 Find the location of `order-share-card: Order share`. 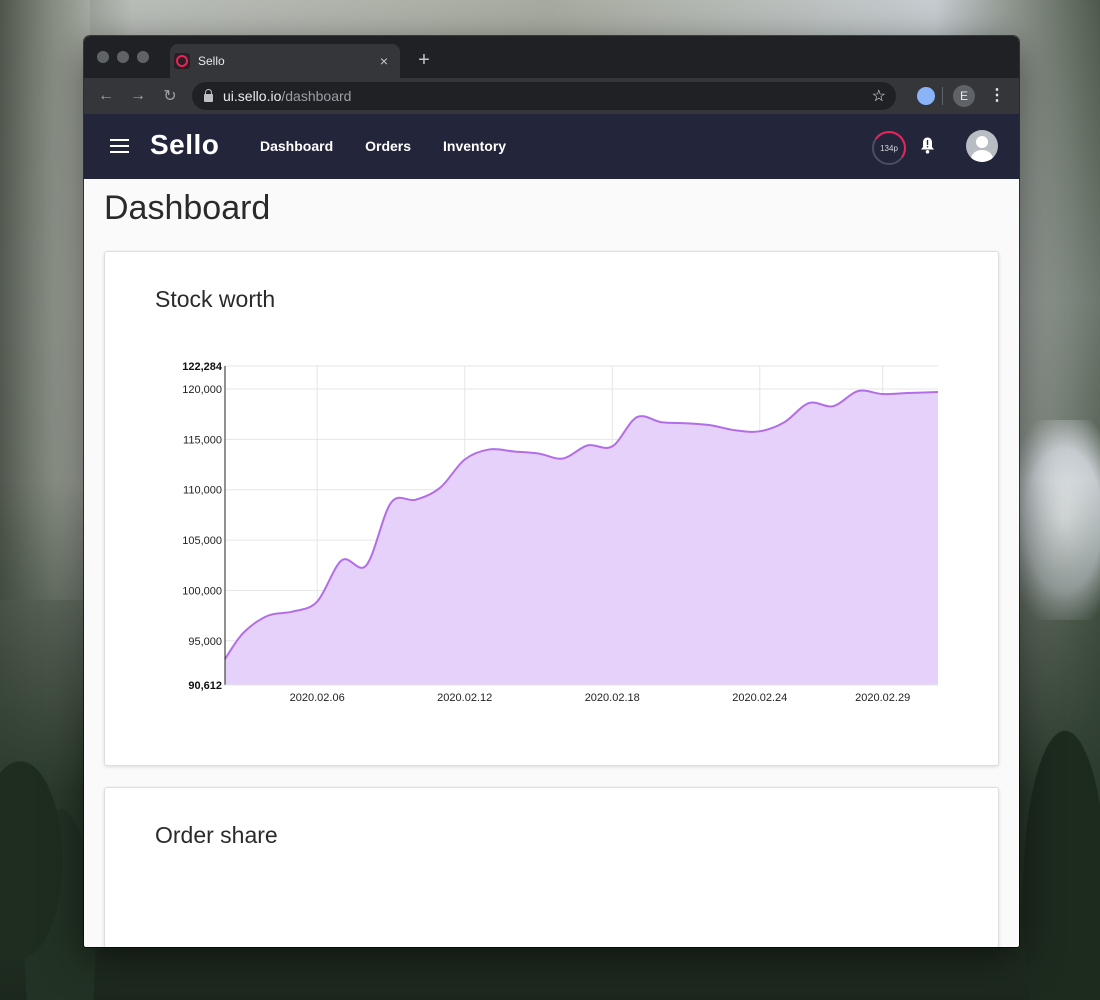

order-share-card: Order share is located at coordinates (551, 867).